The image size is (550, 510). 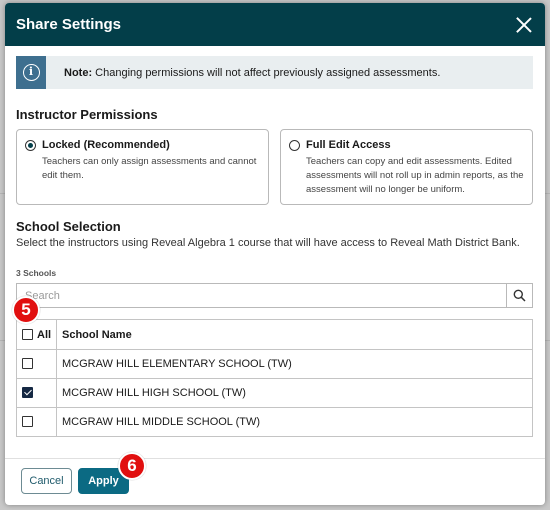 What do you see at coordinates (46, 481) in the screenshot?
I see `cancel-button: Cancel` at bounding box center [46, 481].